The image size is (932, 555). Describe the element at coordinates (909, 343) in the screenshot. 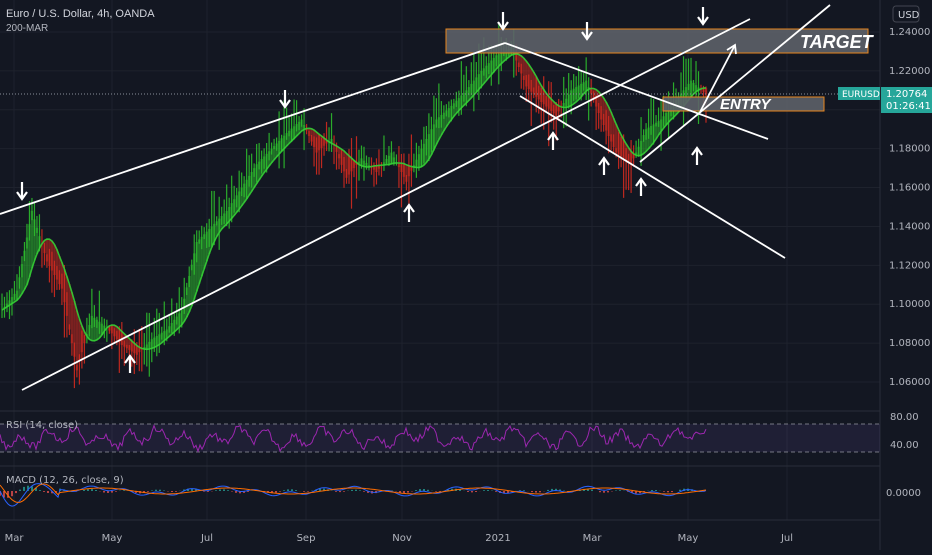

I see `price-tick-label: 1.08000` at that location.